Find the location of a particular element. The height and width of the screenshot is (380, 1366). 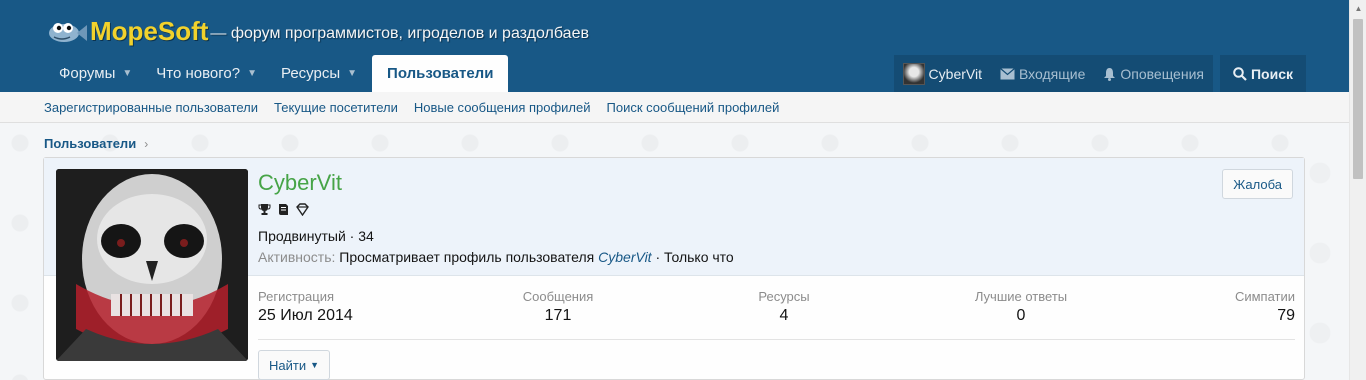

subnav-search-profile-posts: Поиск сообщений профилей is located at coordinates (693, 107).